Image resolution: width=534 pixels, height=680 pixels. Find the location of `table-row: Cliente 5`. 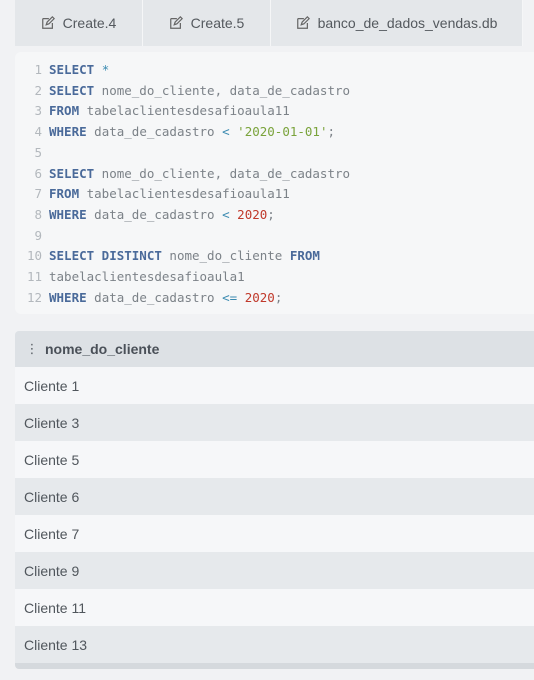

table-row: Cliente 5 is located at coordinates (274, 459).